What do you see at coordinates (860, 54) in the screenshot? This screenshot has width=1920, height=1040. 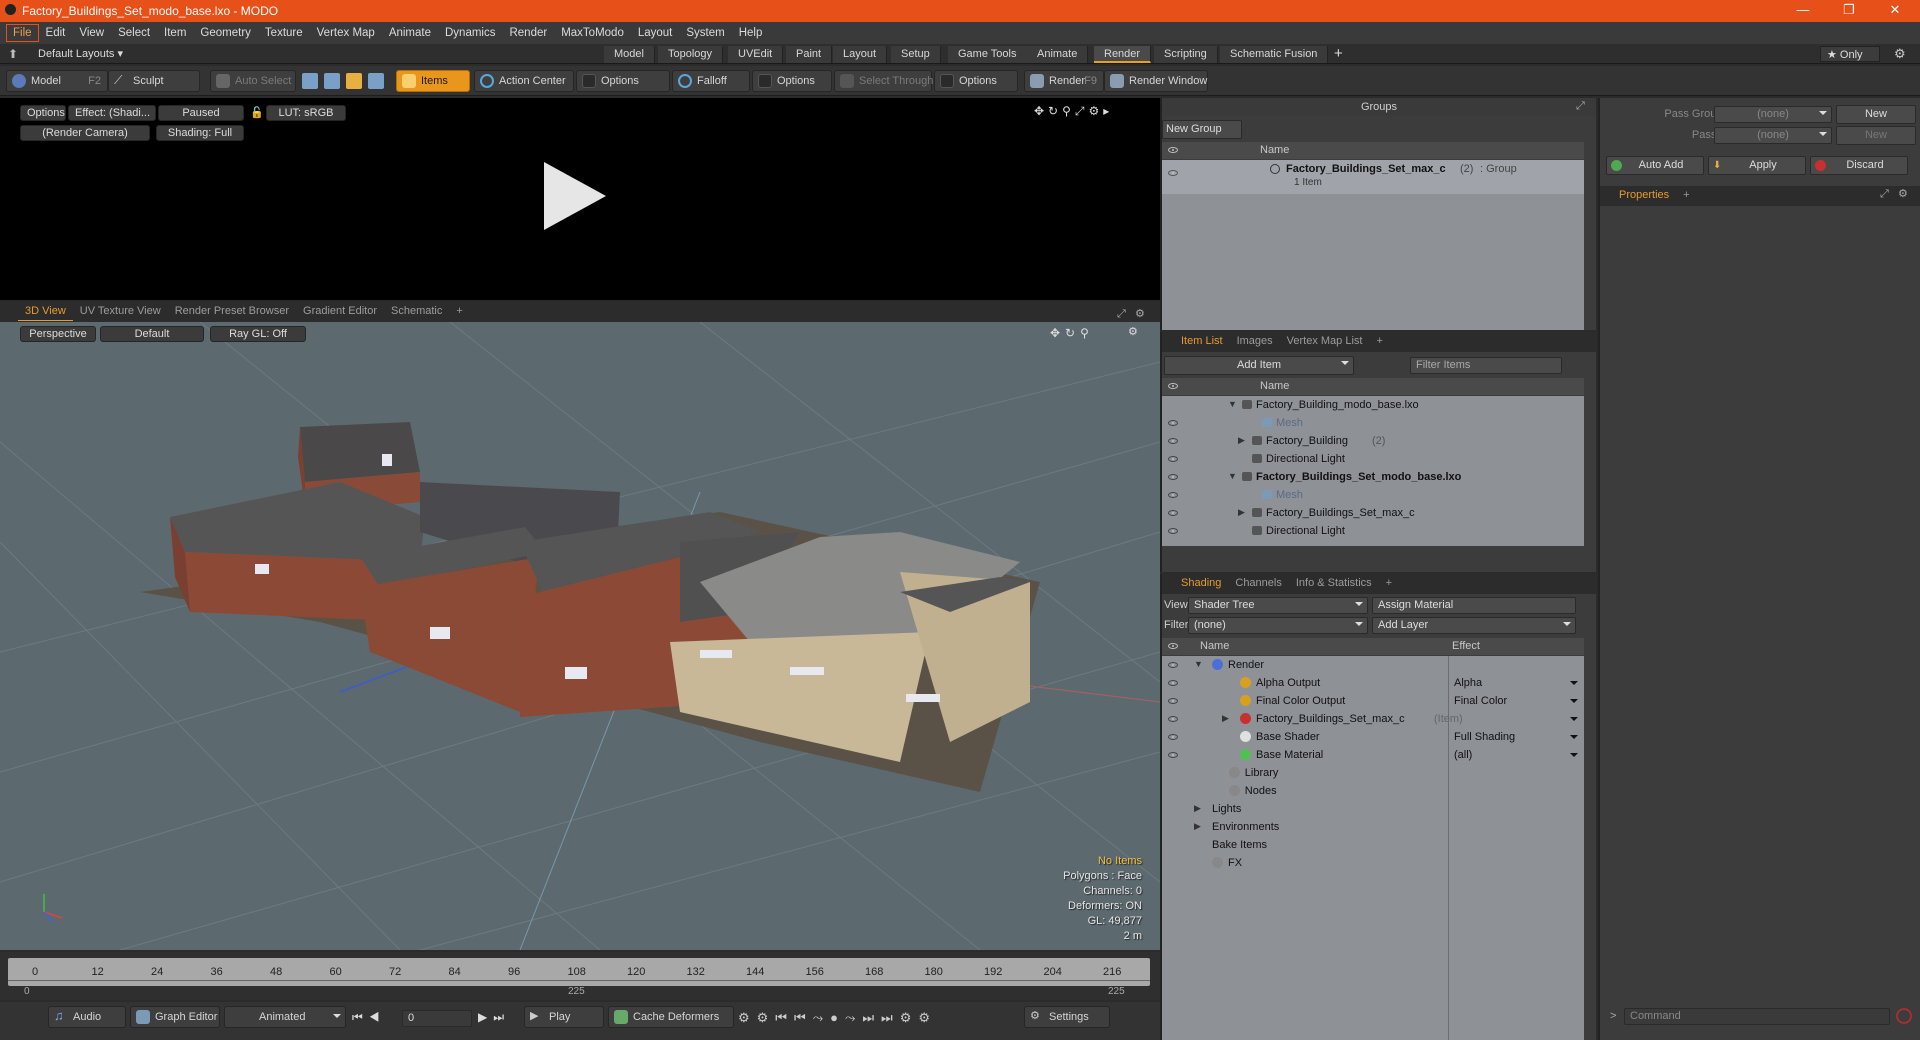 I see `tab-layout: Layout` at bounding box center [860, 54].